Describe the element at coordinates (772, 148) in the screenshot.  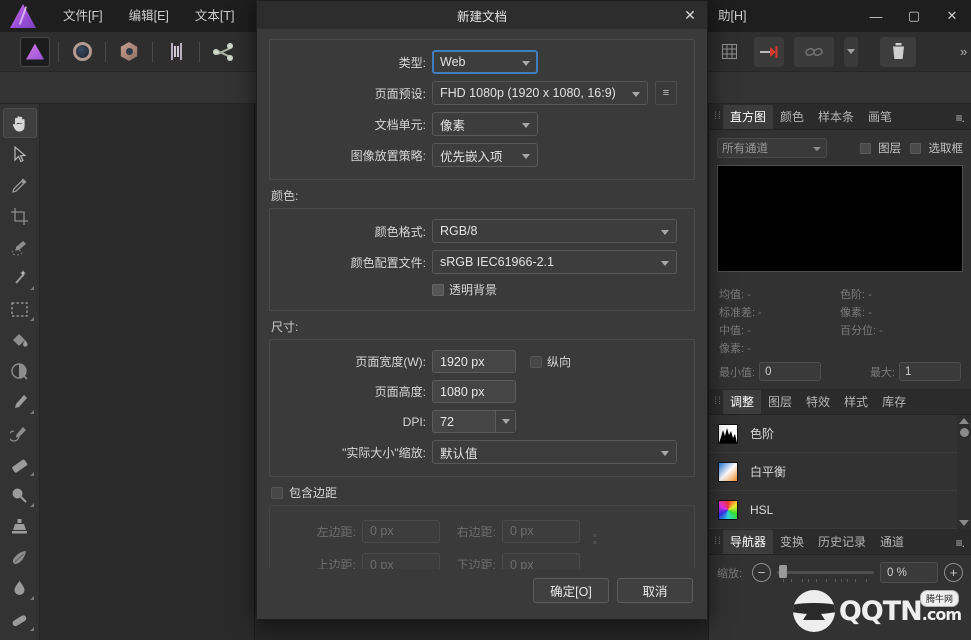
I see `channel-select: 所有通道` at that location.